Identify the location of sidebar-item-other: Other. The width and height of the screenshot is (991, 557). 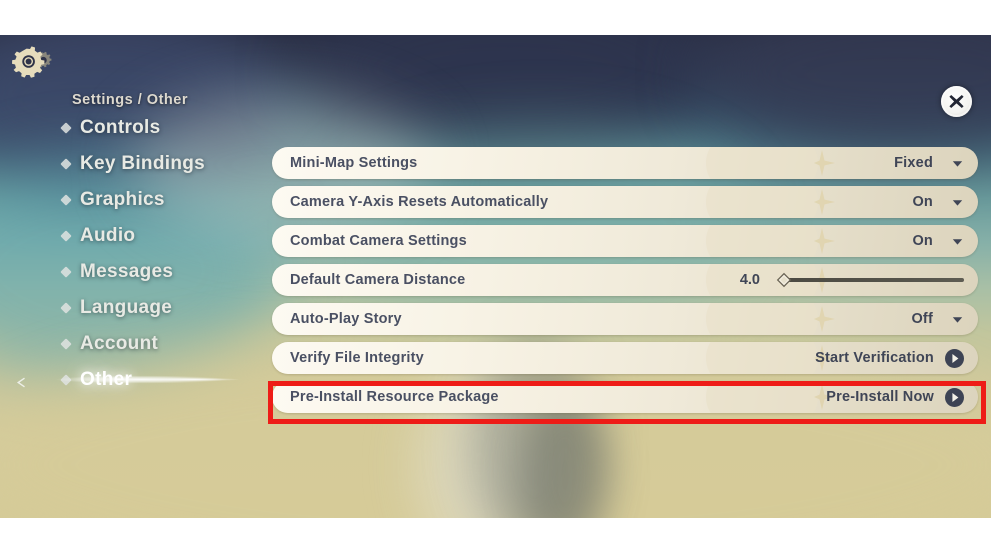
(131, 380).